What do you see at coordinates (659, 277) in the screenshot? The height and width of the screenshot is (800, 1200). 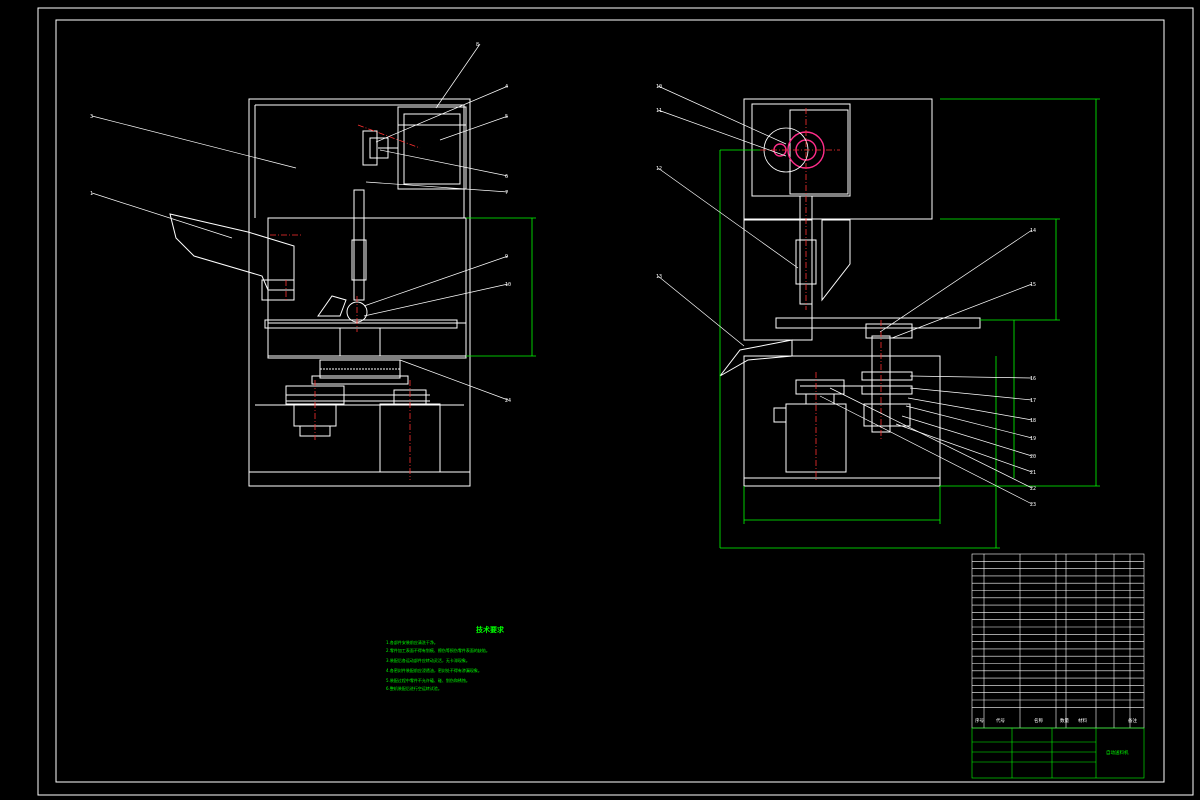 I see `callout-label: 13` at bounding box center [659, 277].